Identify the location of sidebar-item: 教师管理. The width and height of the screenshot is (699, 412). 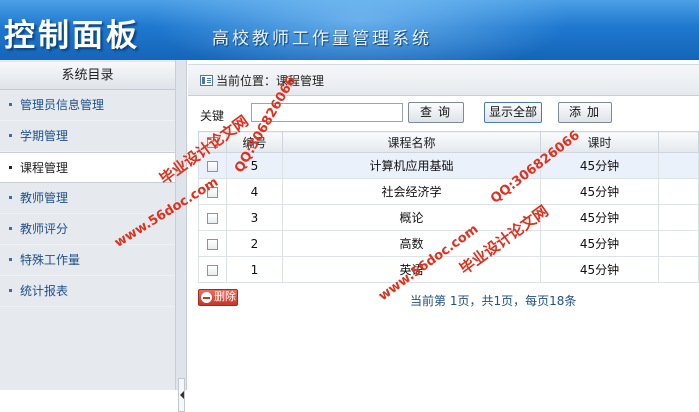
(87, 198).